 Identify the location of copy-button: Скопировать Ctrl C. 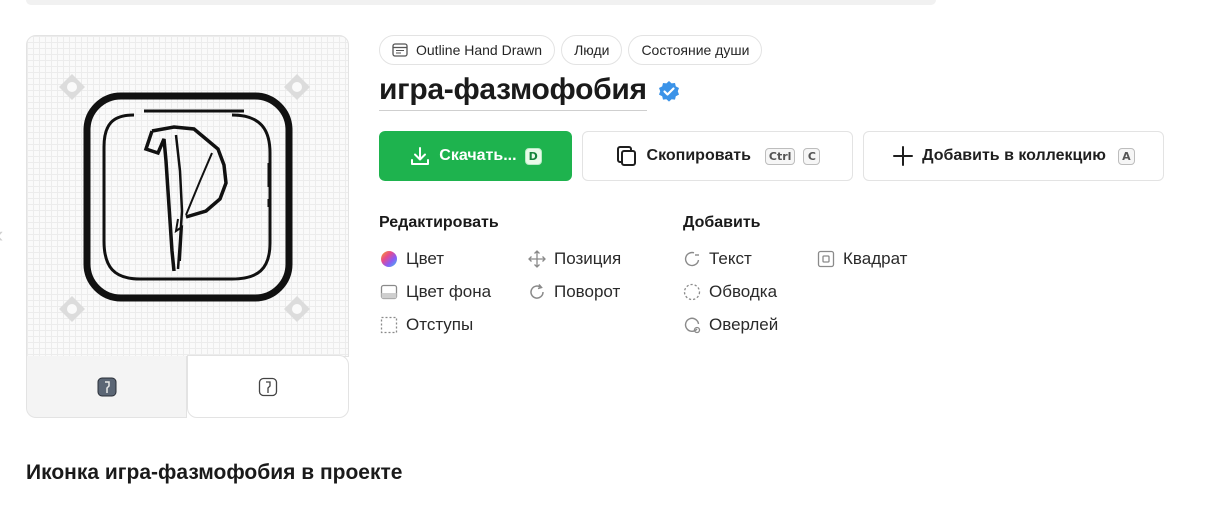
(717, 156).